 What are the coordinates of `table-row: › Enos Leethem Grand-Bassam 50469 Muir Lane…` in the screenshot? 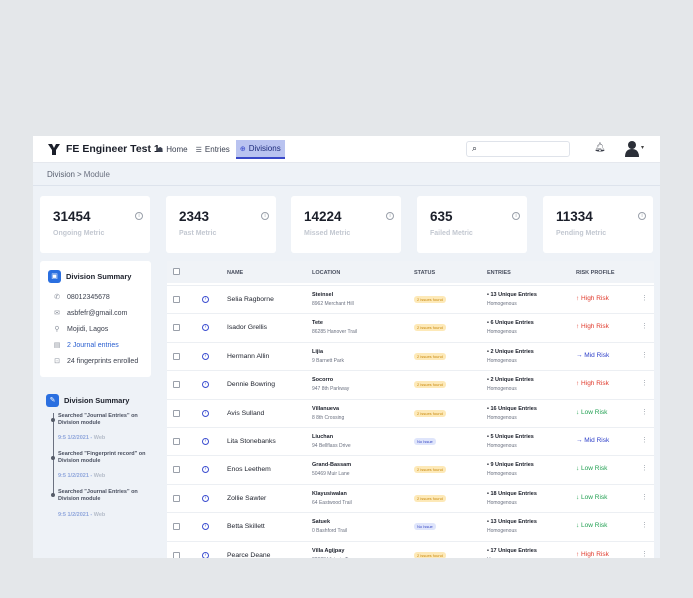 It's located at (410, 469).